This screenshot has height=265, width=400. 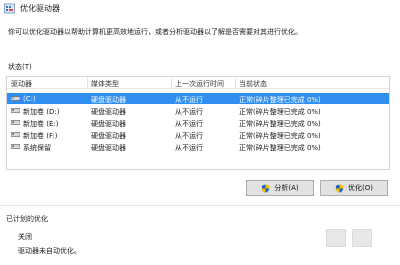 What do you see at coordinates (360, 188) in the screenshot?
I see `optimize-button-label: 优化(O)` at bounding box center [360, 188].